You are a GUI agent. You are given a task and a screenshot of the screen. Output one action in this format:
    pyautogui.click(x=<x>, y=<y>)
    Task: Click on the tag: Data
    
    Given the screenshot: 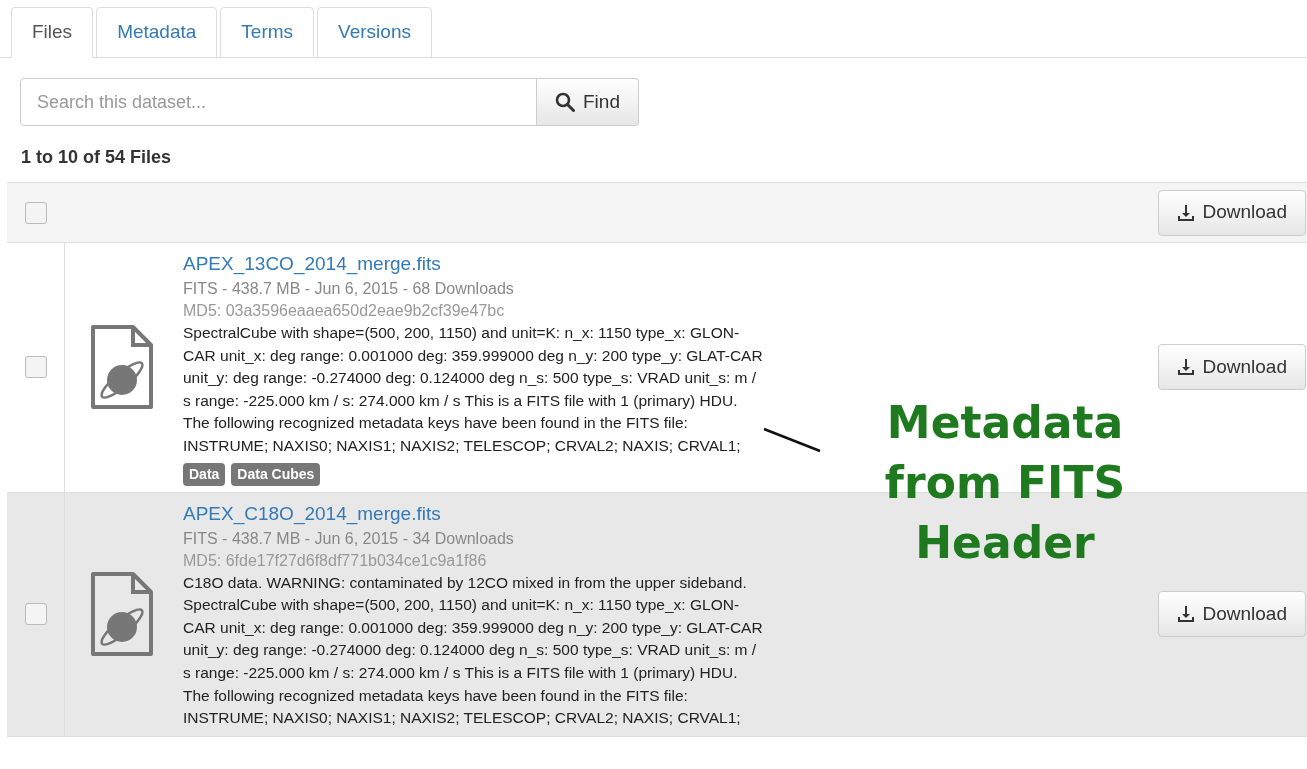 What is the action you would take?
    pyautogui.click(x=204, y=474)
    